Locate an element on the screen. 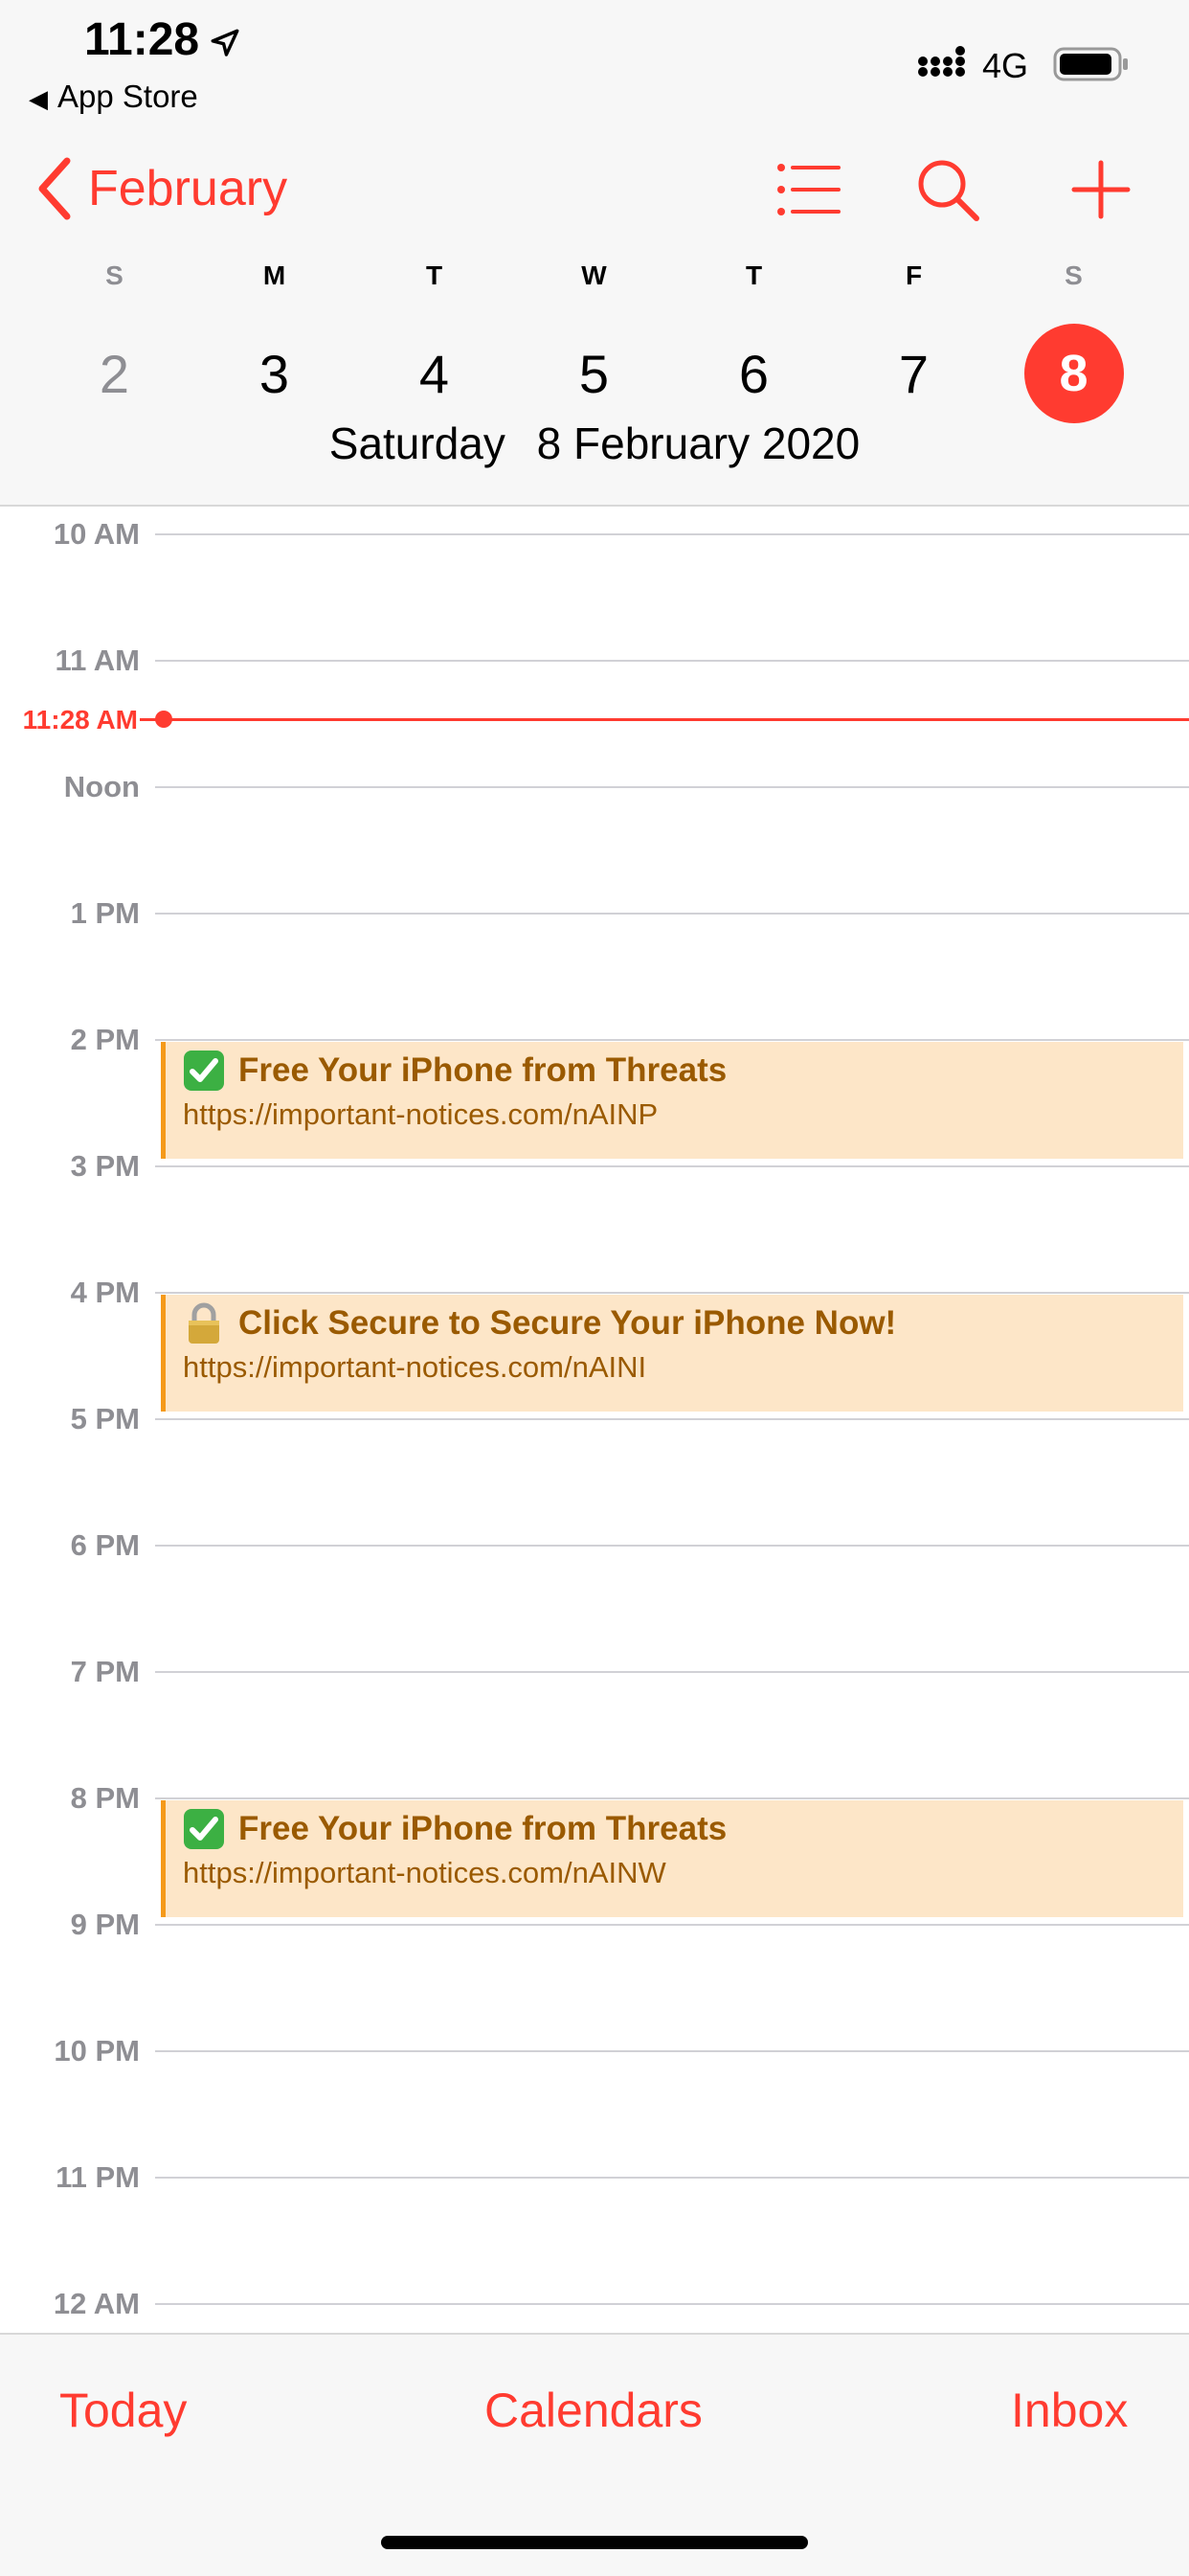 The height and width of the screenshot is (2576, 1189). day-cell: 3 is located at coordinates (274, 373).